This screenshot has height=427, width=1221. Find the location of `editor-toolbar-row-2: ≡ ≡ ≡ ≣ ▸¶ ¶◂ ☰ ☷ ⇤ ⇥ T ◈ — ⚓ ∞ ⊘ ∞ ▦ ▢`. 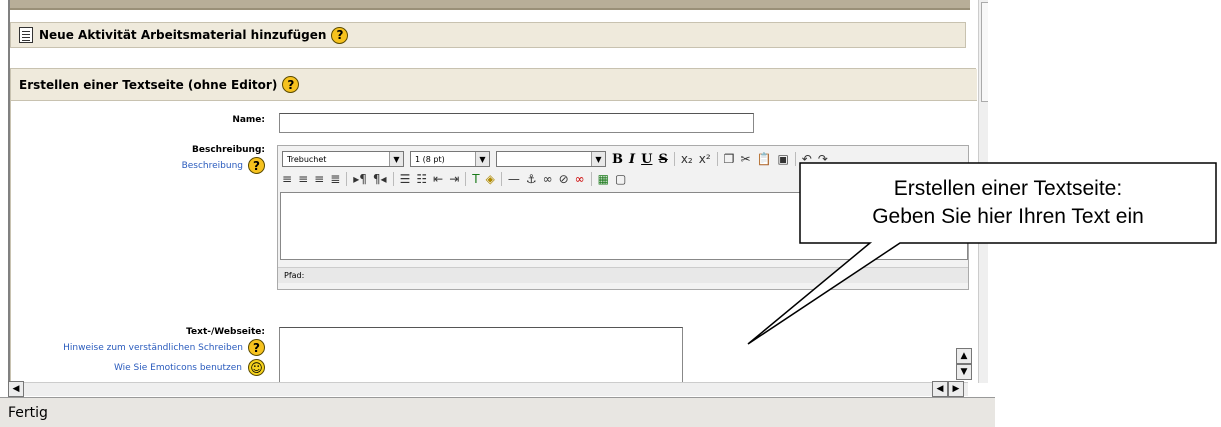

editor-toolbar-row-2: ≡ ≡ ≡ ≣ ▸¶ ¶◂ ☰ ☷ ⇤ ⇥ T ◈ — ⚓ ∞ ⊘ ∞ ▦ ▢ is located at coordinates (454, 179).